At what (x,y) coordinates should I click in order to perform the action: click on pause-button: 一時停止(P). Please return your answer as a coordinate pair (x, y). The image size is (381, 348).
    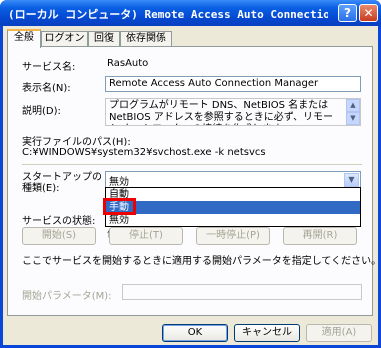
    Looking at the image, I should click on (233, 236).